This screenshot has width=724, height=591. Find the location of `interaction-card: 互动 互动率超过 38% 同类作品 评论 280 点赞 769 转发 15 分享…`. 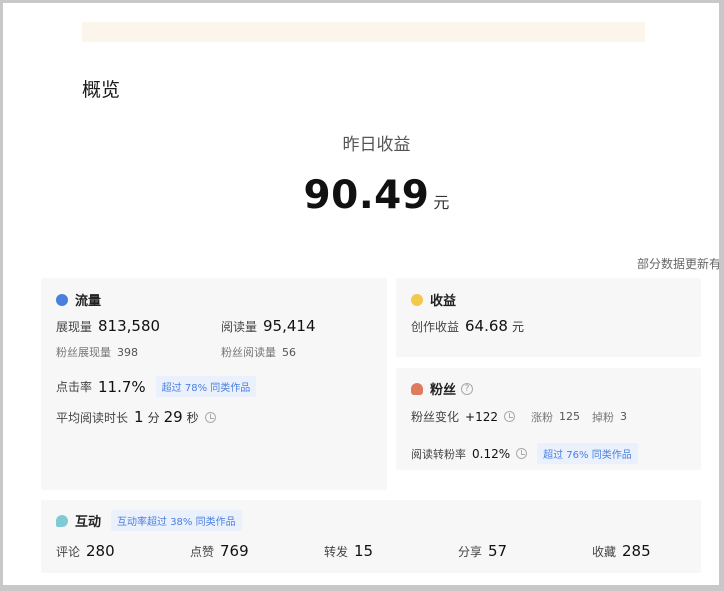

interaction-card: 互动 互动率超过 38% 同类作品 评论 280 点赞 769 转发 15 分享… is located at coordinates (371, 536).